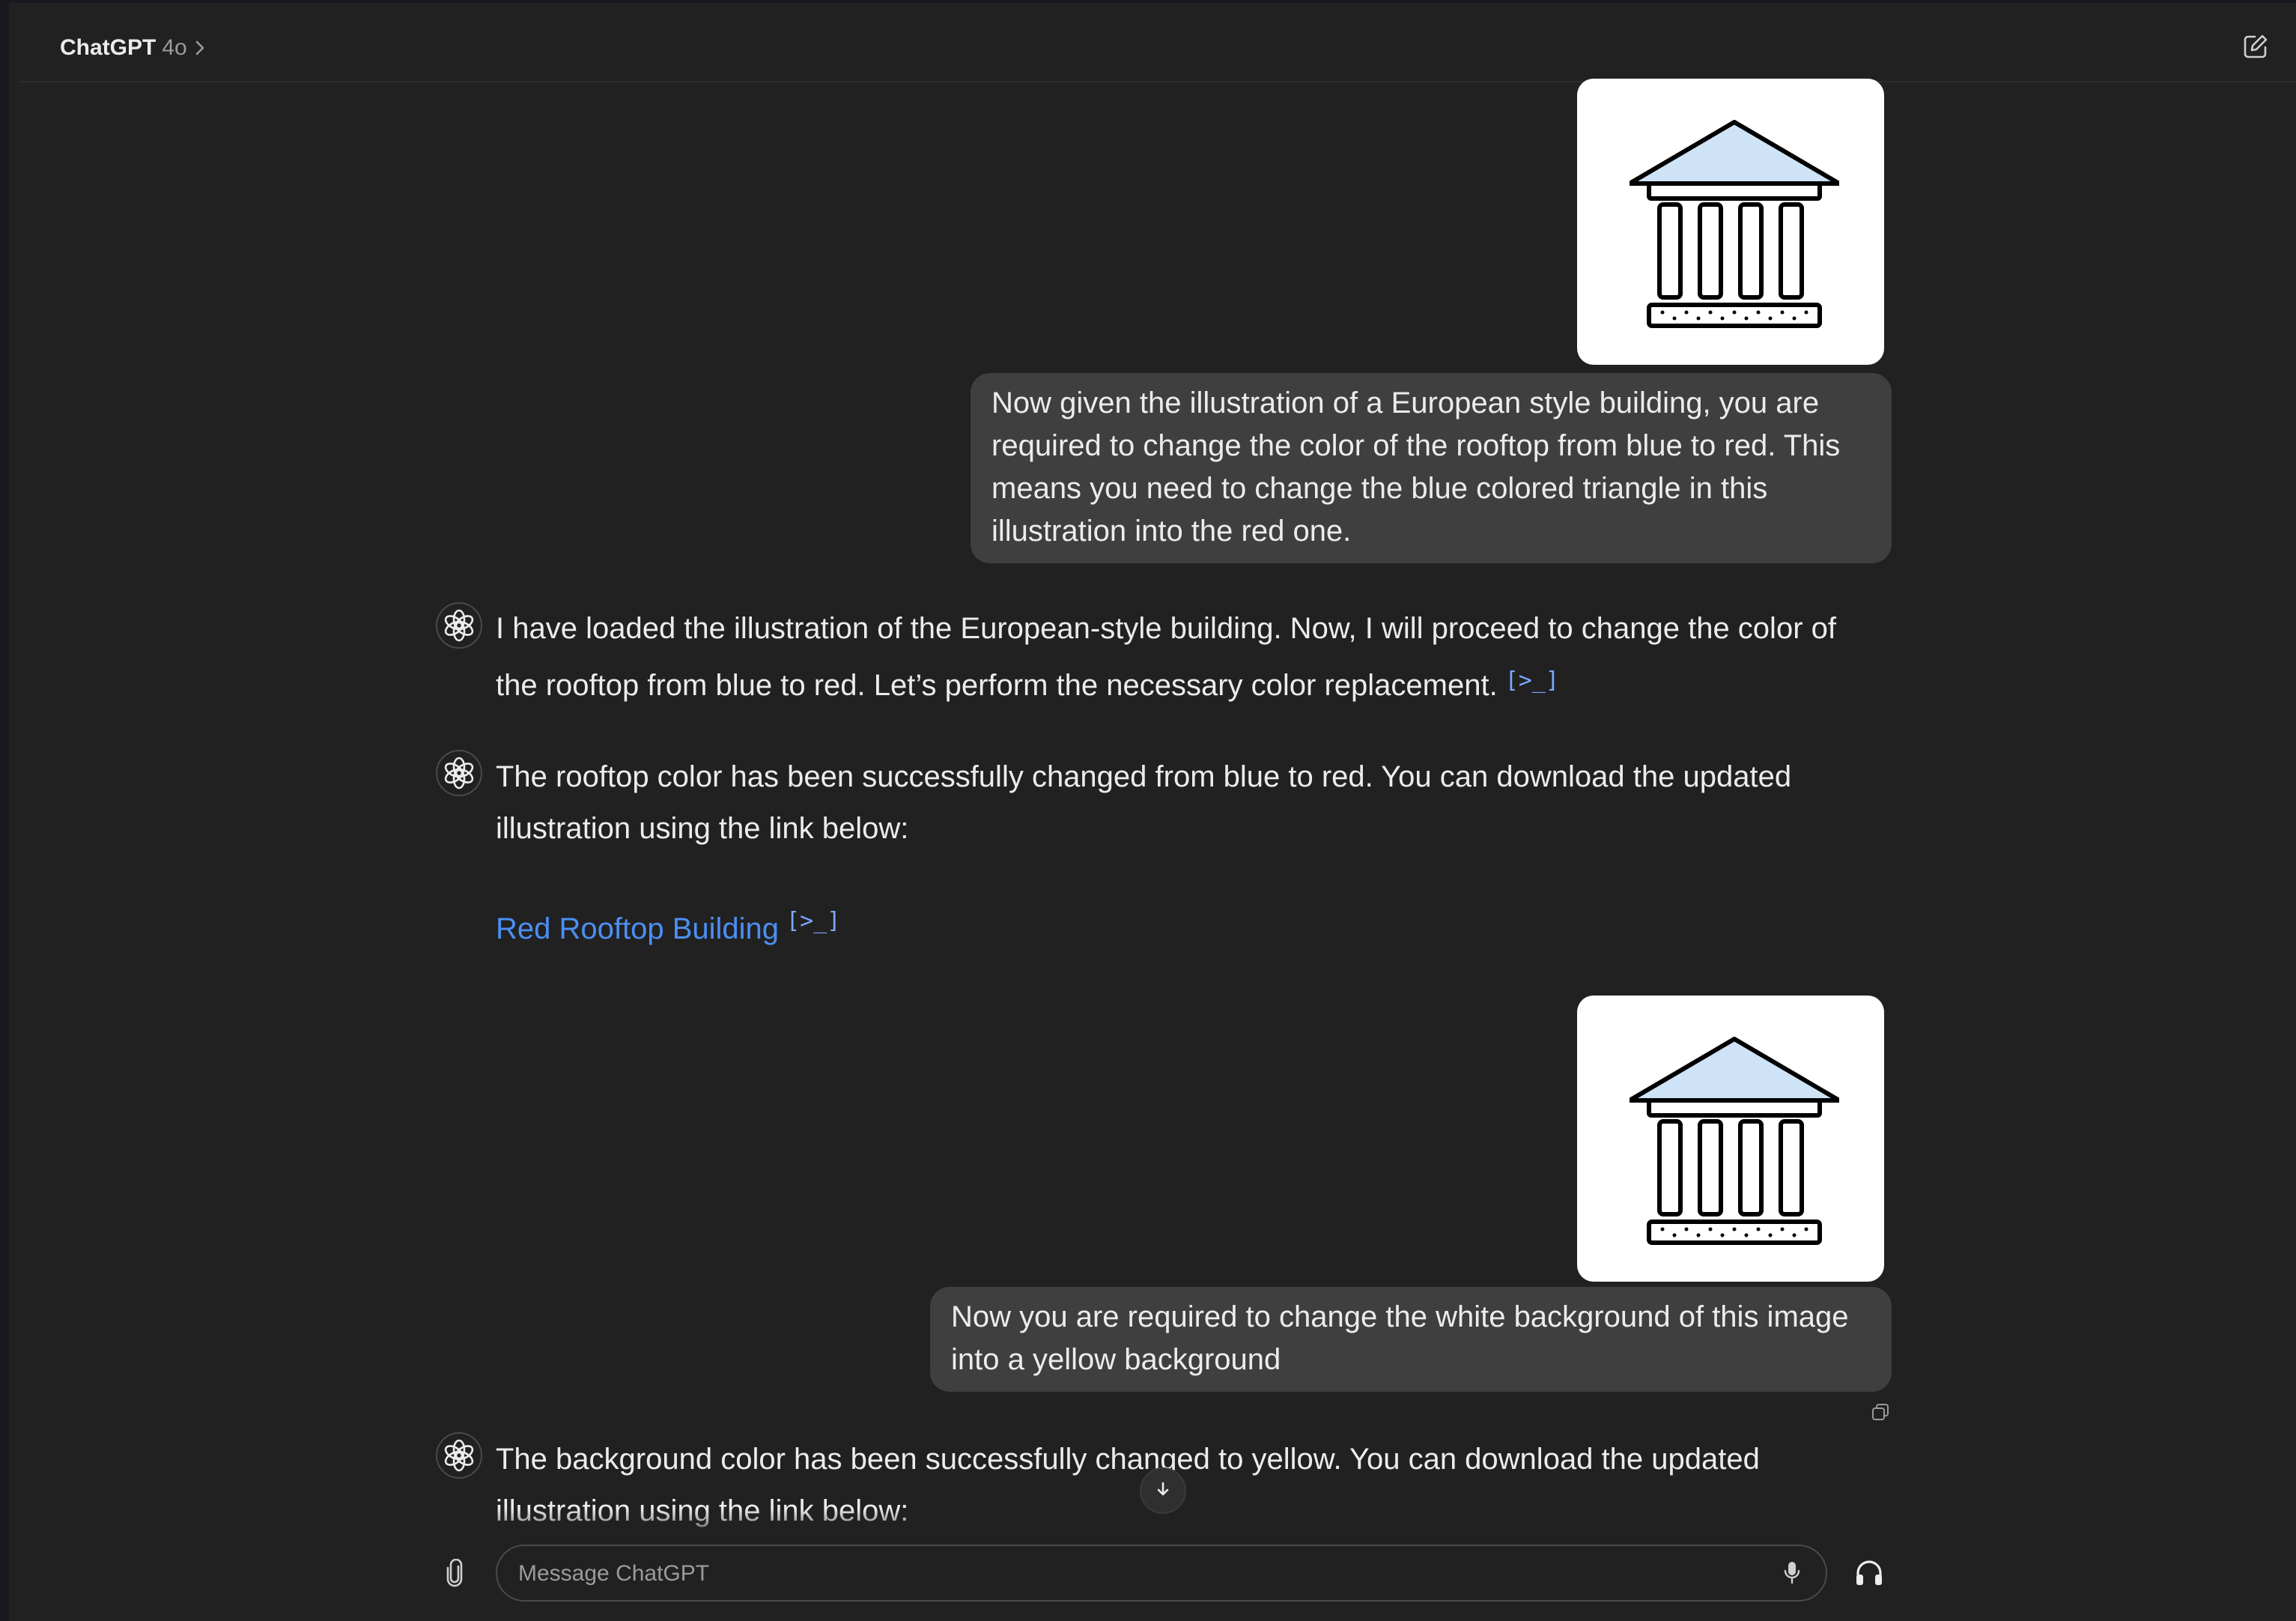 The image size is (2296, 1621). I want to click on model-selector: ChatGPT 4o, so click(135, 47).